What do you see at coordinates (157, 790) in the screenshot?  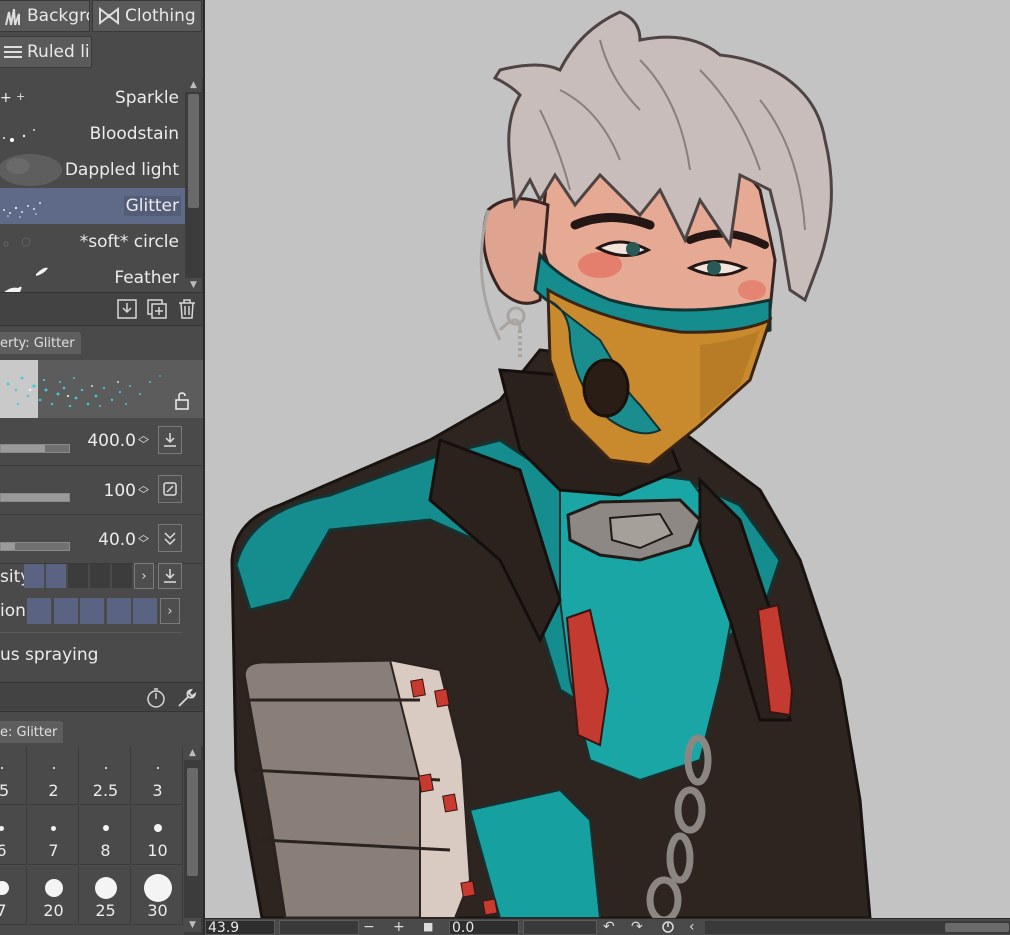 I see `brush-size-label: 3` at bounding box center [157, 790].